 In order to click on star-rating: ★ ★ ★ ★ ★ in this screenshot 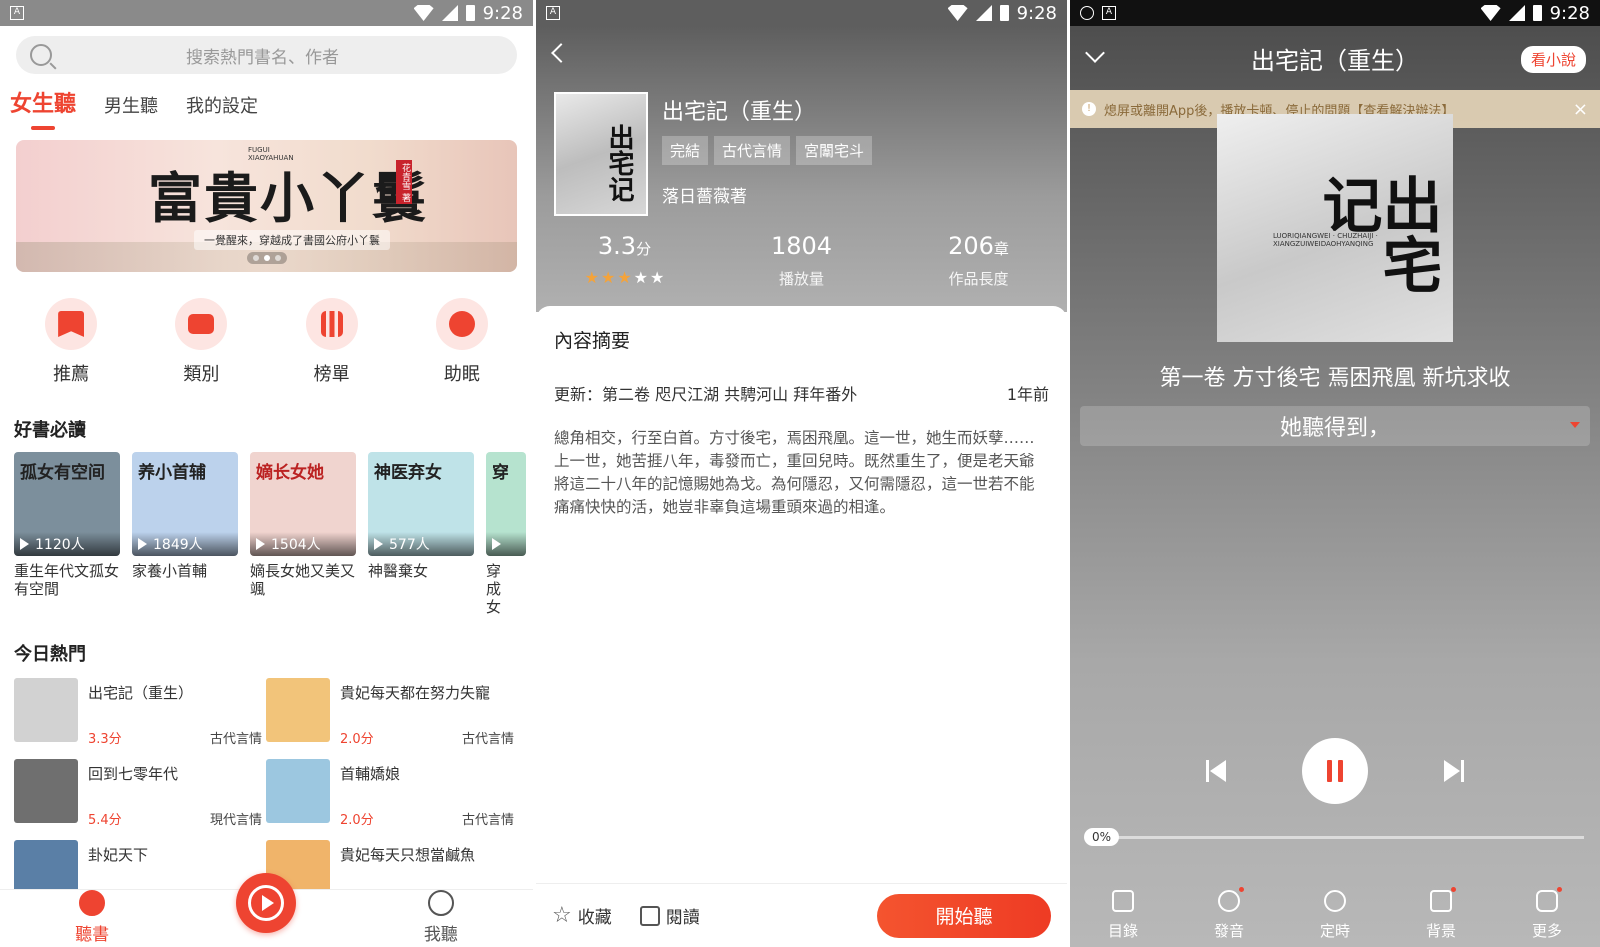, I will do `click(625, 277)`.